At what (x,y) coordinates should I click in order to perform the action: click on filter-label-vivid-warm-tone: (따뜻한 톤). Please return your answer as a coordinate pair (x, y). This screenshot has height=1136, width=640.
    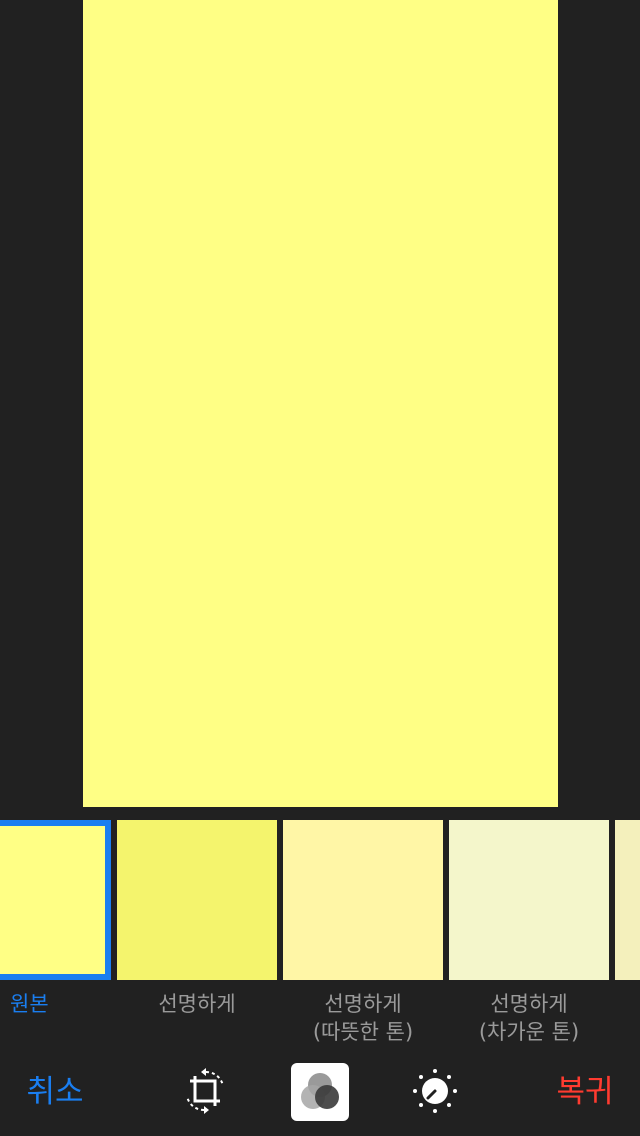
    Looking at the image, I should click on (363, 1032).